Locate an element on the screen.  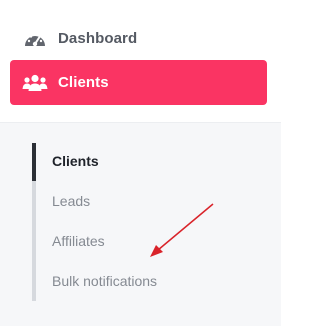
submenu-active-indicator is located at coordinates (34, 162).